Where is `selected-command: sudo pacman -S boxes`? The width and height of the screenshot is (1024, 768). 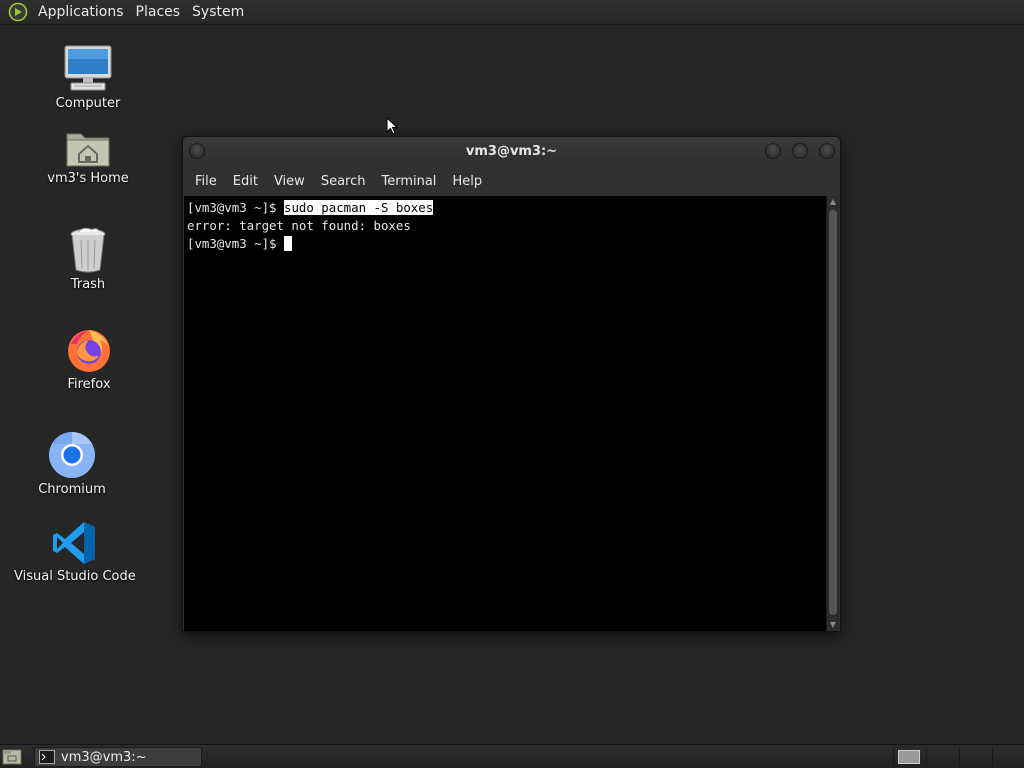 selected-command: sudo pacman -S boxes is located at coordinates (358, 207).